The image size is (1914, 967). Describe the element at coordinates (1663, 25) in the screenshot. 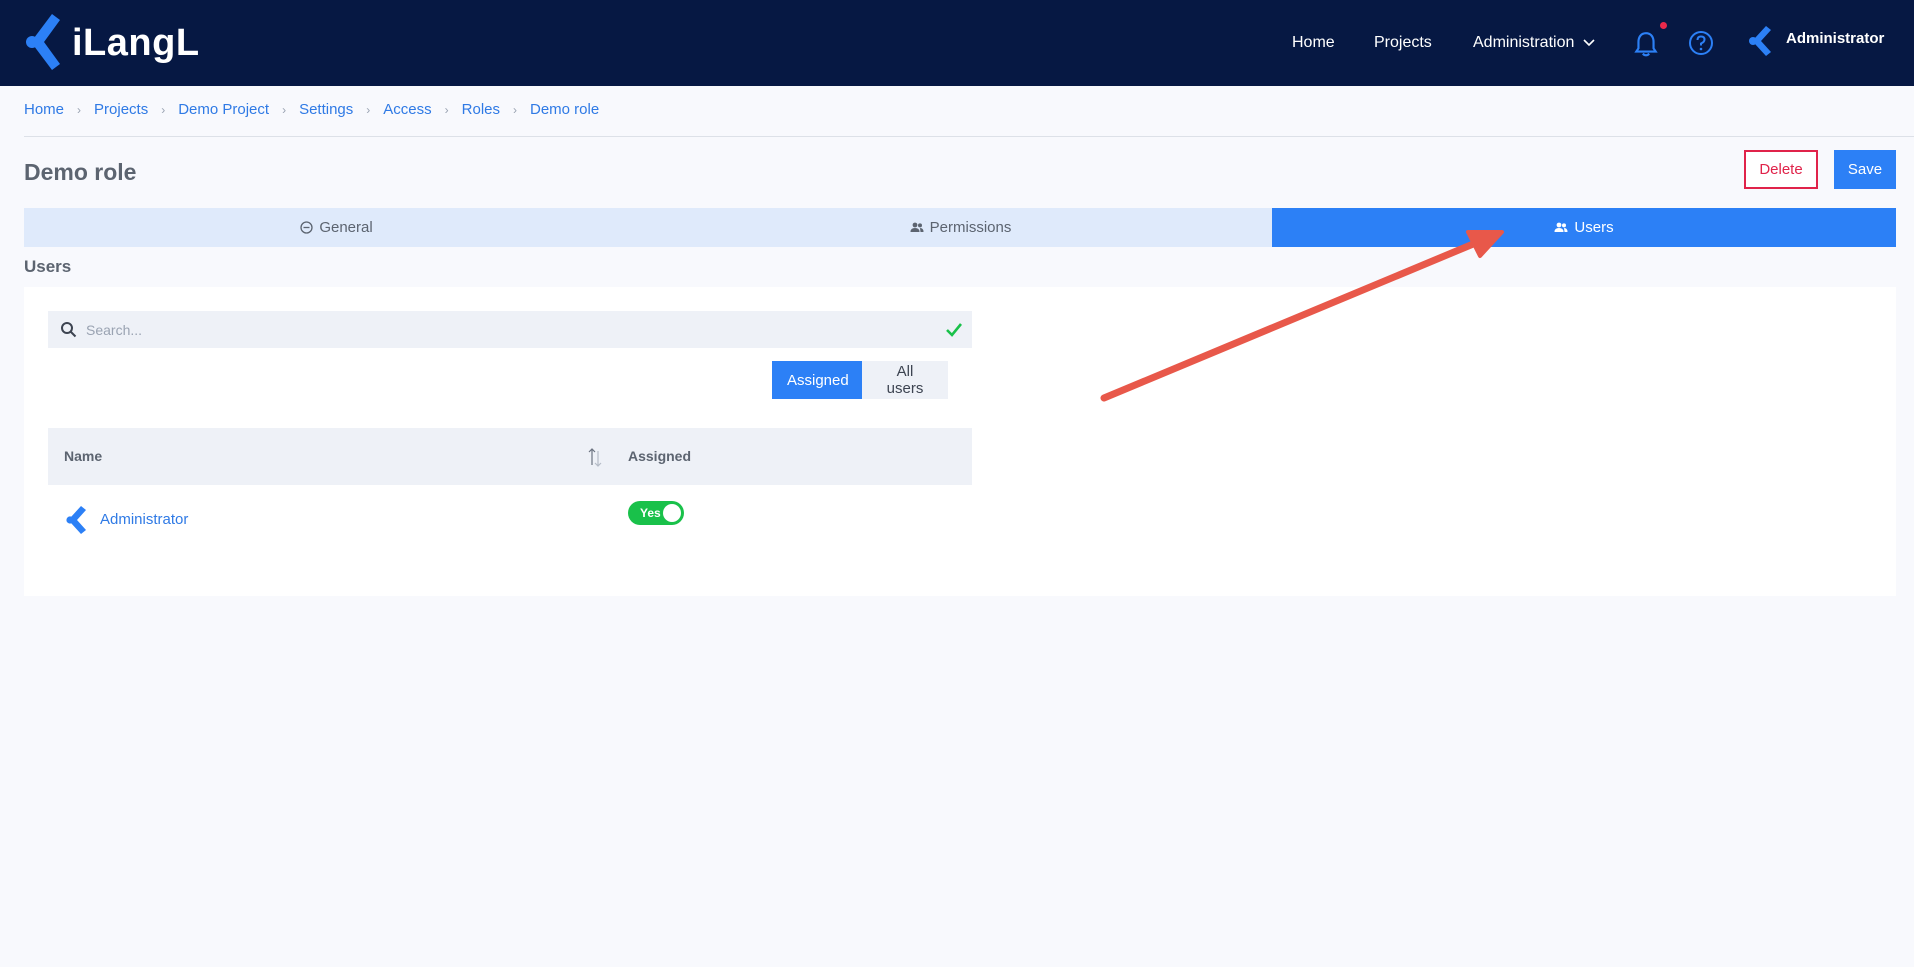

I see `notification-dot` at that location.